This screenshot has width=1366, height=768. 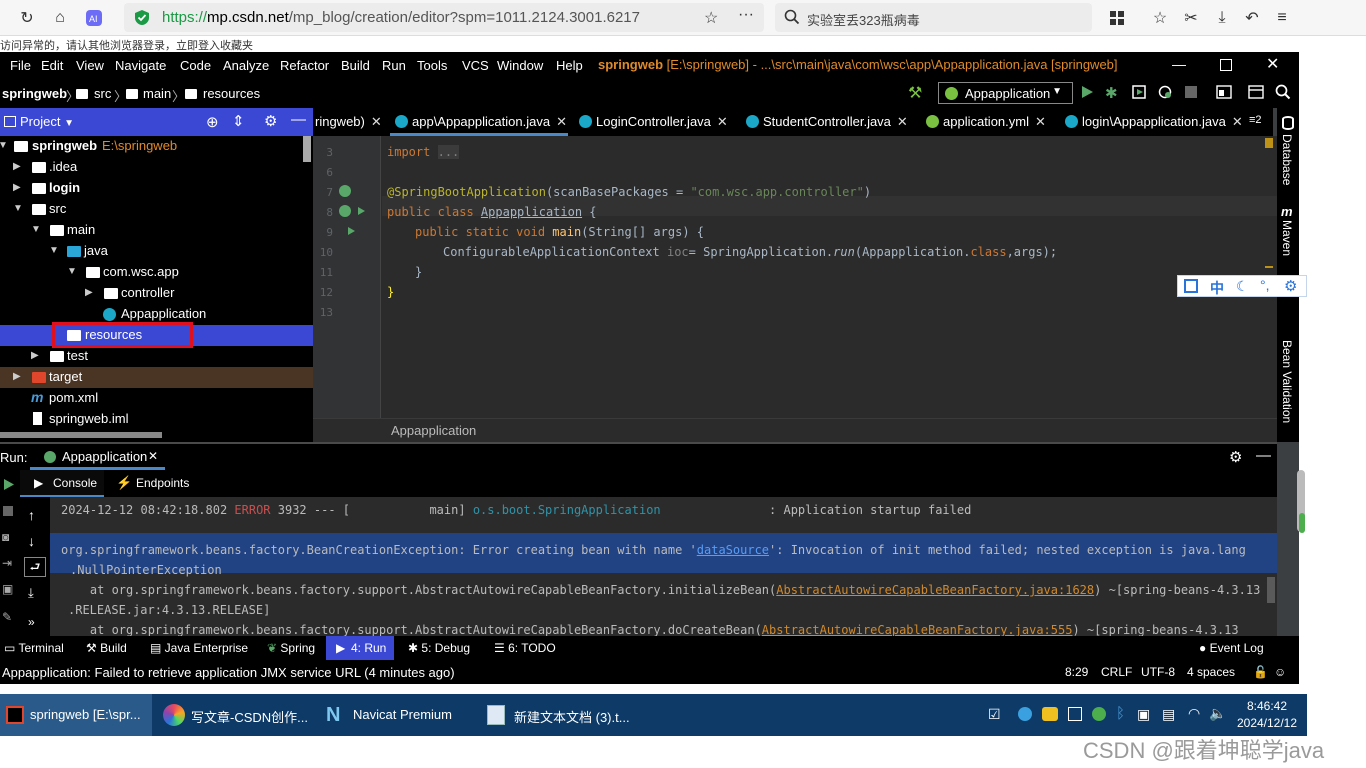 What do you see at coordinates (90, 65) in the screenshot?
I see `menu-view: View` at bounding box center [90, 65].